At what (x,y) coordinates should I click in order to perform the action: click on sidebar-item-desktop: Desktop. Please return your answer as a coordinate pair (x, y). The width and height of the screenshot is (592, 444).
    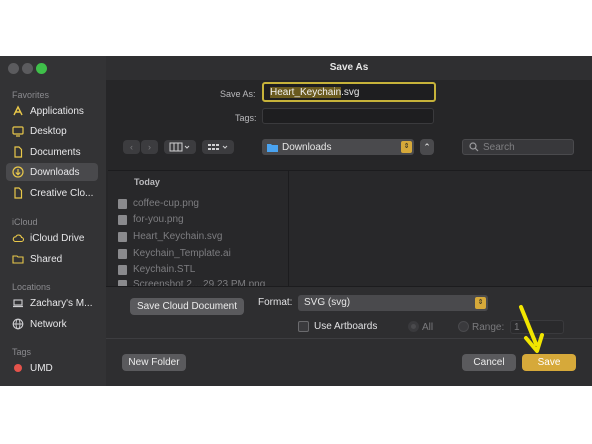
    Looking at the image, I should click on (52, 131).